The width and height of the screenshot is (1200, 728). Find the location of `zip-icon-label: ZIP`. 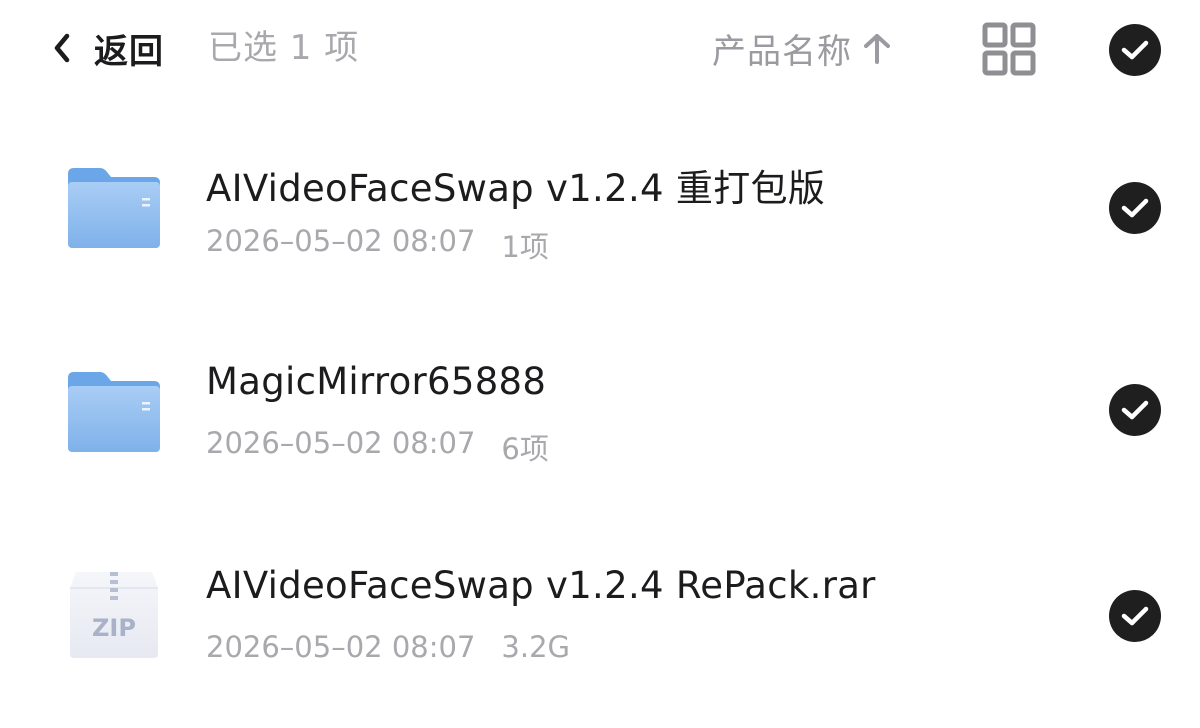

zip-icon-label: ZIP is located at coordinates (114, 628).